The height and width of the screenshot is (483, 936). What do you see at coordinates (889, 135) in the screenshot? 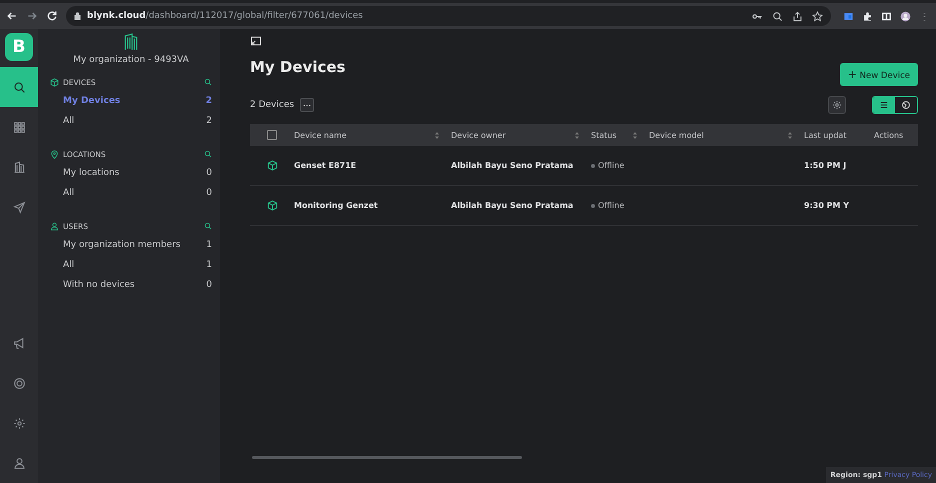
I see `column-header: Actions` at bounding box center [889, 135].